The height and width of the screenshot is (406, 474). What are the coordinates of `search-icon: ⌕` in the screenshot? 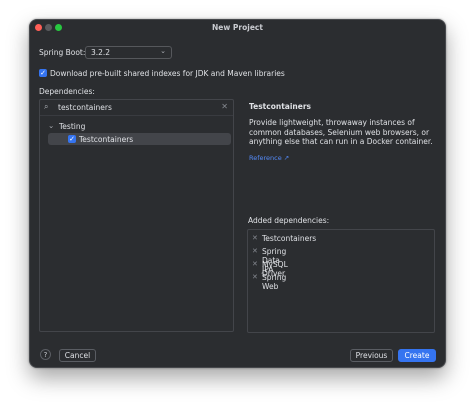 It's located at (46, 106).